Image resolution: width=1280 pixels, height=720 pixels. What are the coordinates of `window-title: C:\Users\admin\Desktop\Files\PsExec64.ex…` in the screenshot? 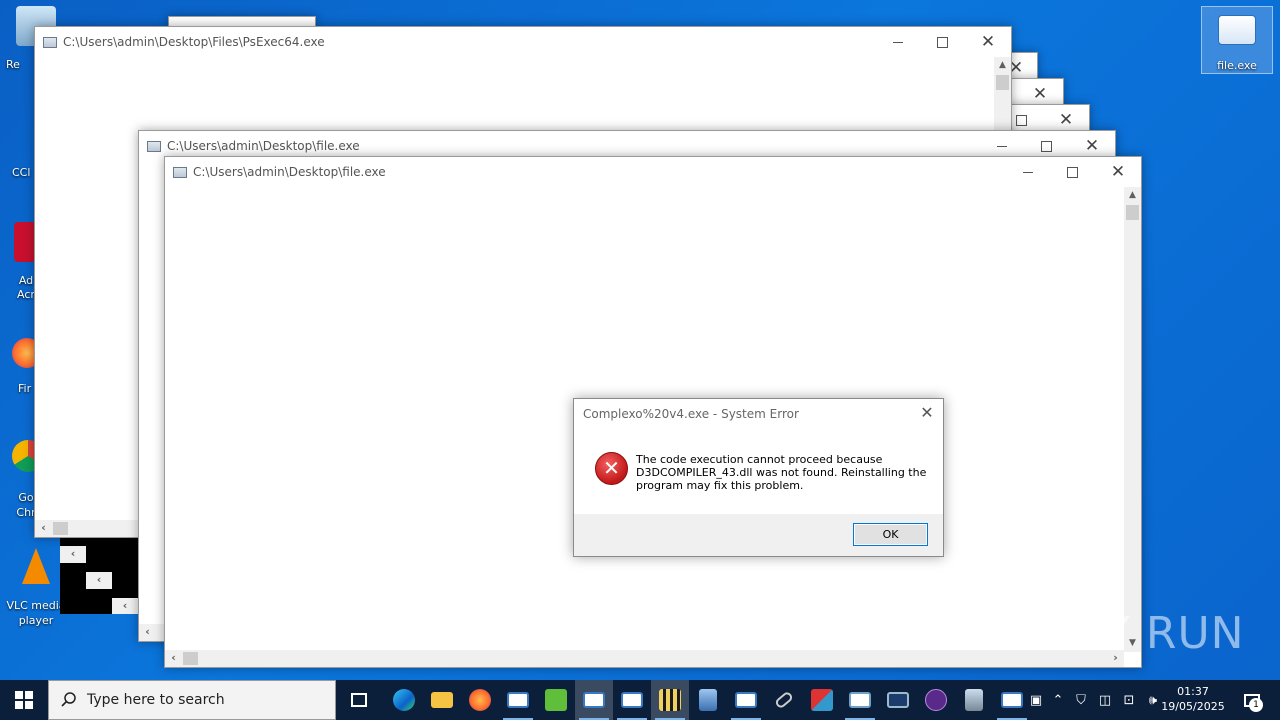 It's located at (194, 42).